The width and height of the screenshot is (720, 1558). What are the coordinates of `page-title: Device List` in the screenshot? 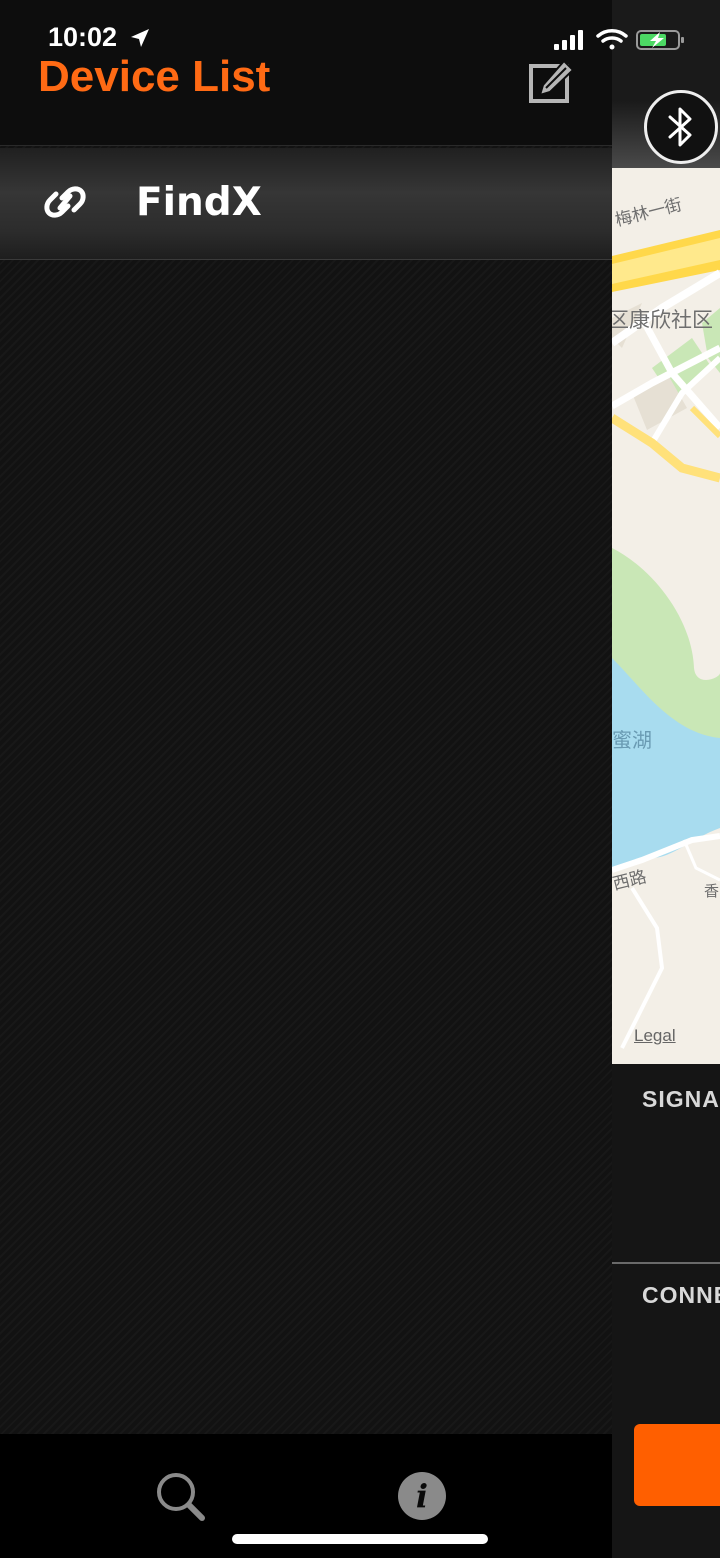 It's located at (154, 76).